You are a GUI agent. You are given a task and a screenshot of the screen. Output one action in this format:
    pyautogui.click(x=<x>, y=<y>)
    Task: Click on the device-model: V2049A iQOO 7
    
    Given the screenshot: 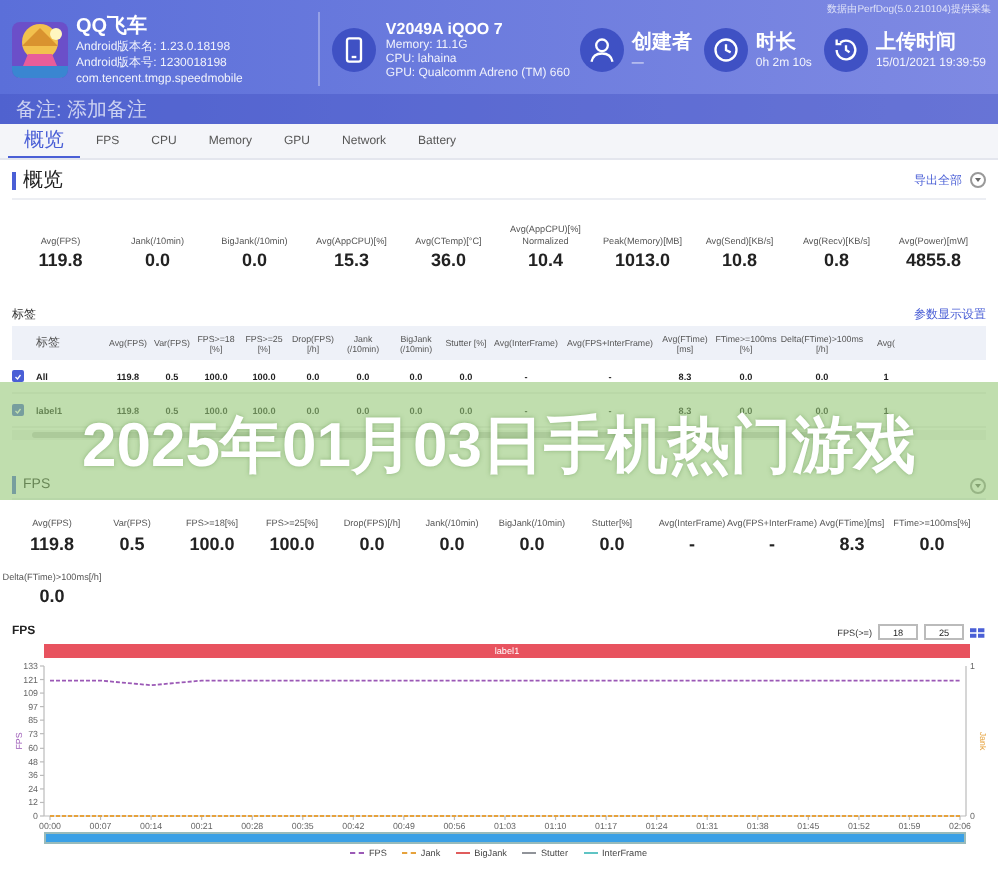 What is the action you would take?
    pyautogui.click(x=445, y=28)
    